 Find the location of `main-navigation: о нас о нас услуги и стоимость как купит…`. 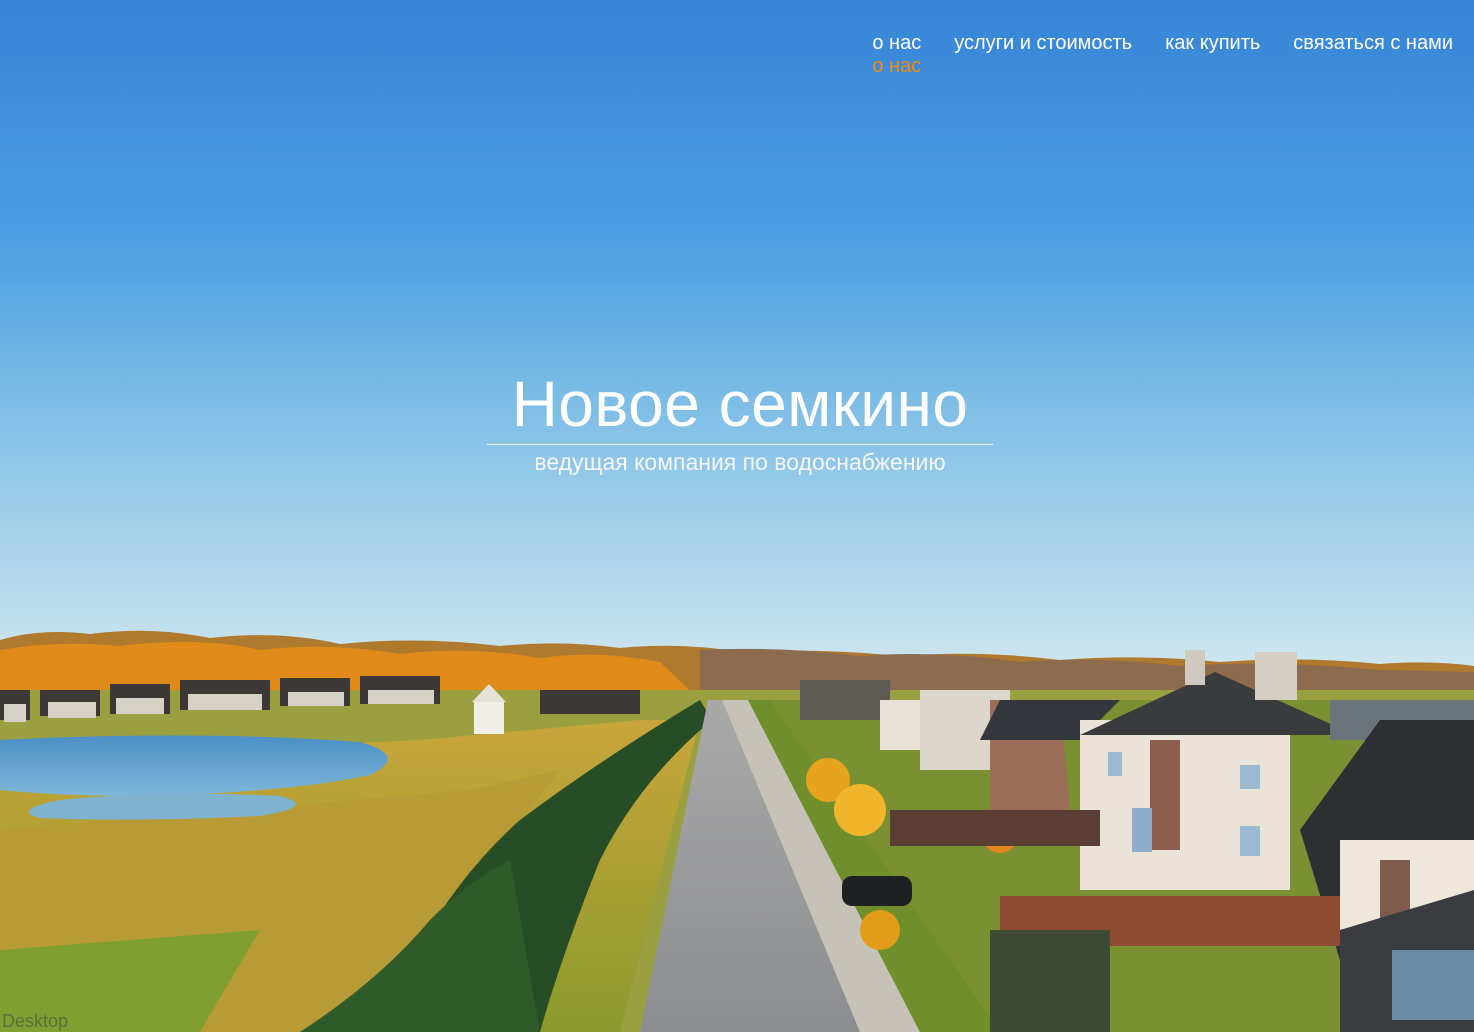

main-navigation: о нас о нас услуги и стоимость как купит… is located at coordinates (1162, 53).